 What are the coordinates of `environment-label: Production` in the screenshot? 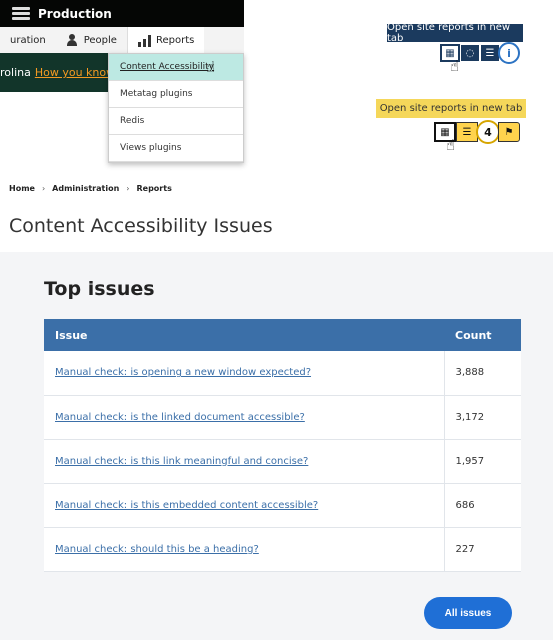 It's located at (75, 13).